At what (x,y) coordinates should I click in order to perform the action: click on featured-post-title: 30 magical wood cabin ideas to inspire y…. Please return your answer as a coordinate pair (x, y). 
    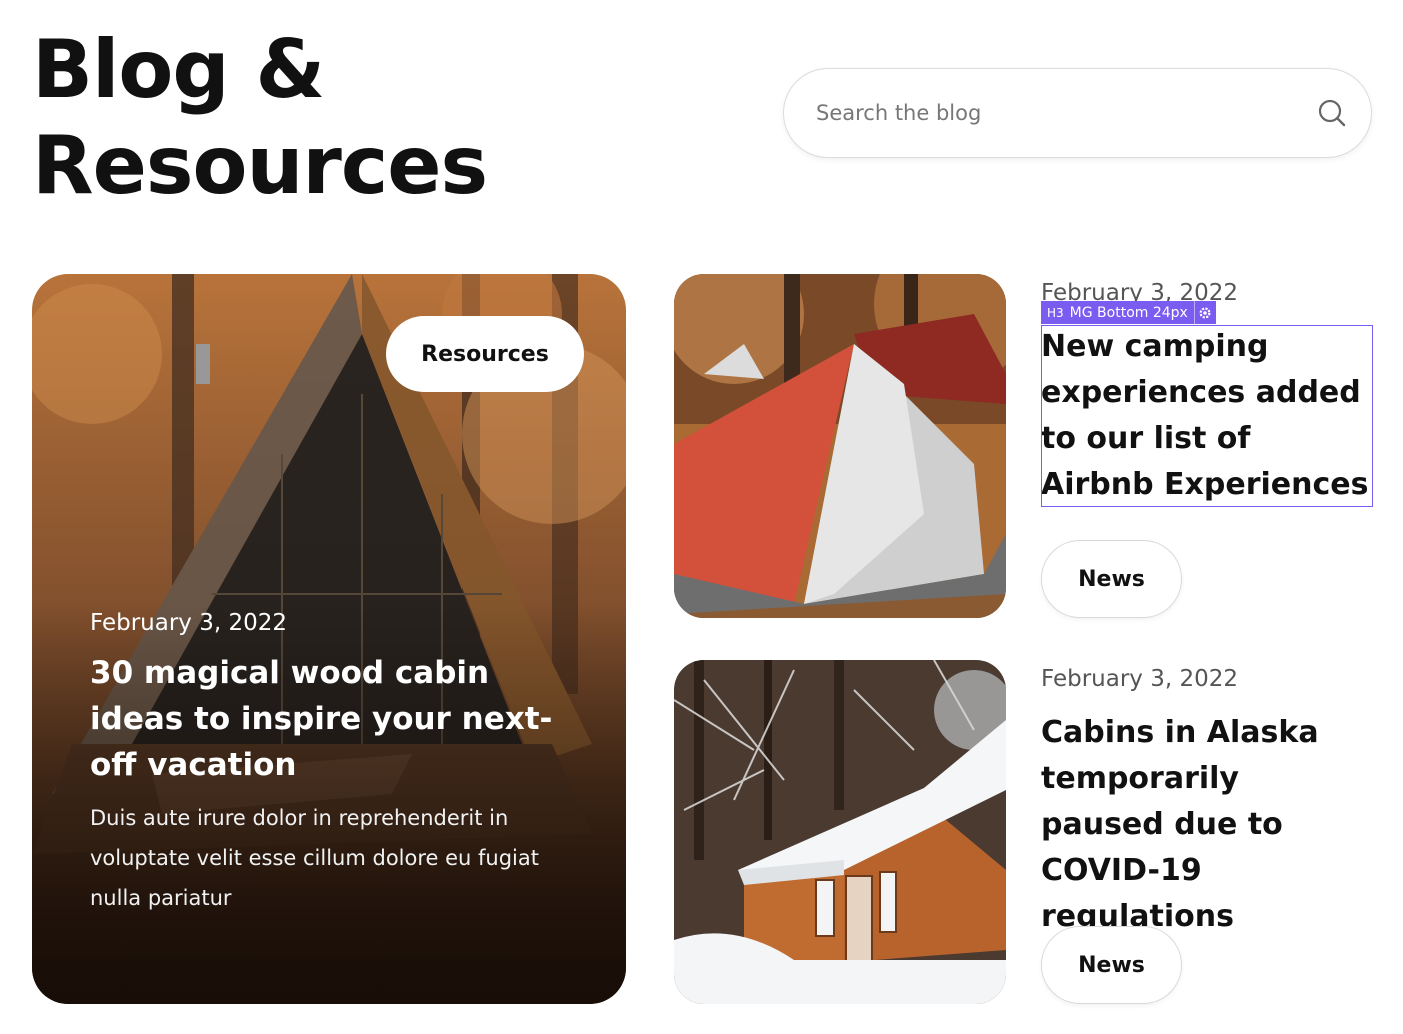
    Looking at the image, I should click on (330, 719).